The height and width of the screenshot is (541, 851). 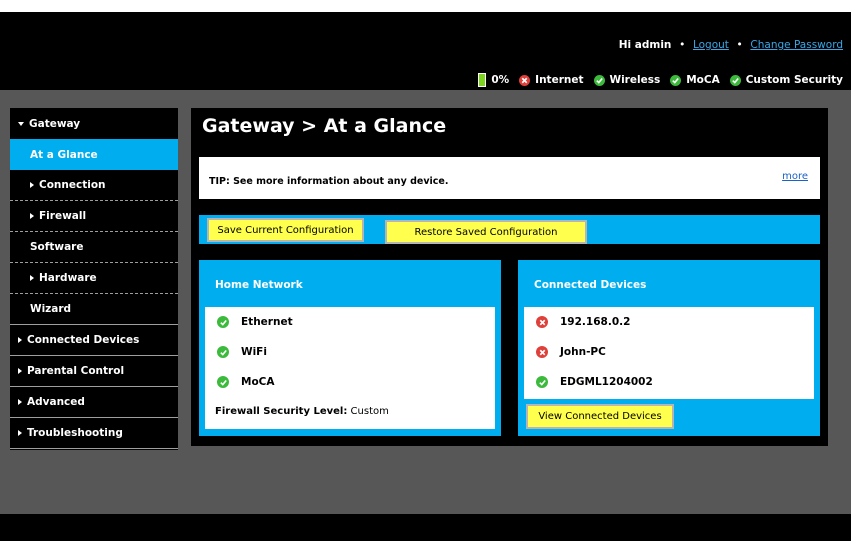 I want to click on status-wireless-label: Wireless, so click(x=635, y=80).